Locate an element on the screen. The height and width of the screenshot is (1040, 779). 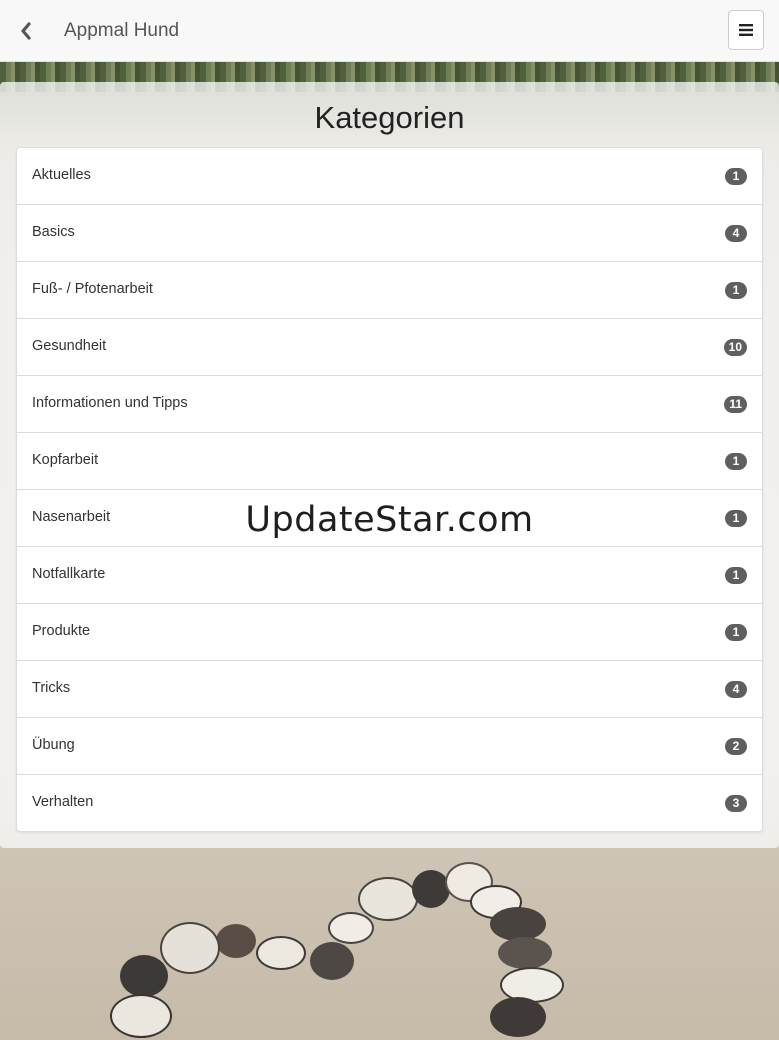
category-label: Basics is located at coordinates (53, 232).